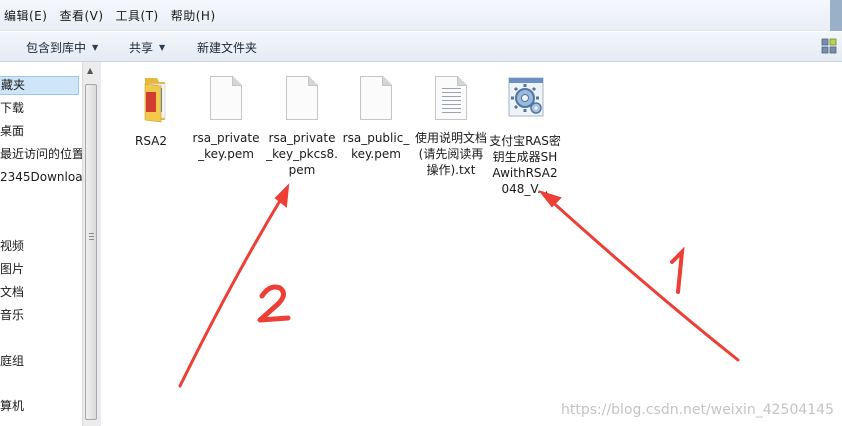  What do you see at coordinates (91, 252) in the screenshot?
I see `scrollbar-thumb` at bounding box center [91, 252].